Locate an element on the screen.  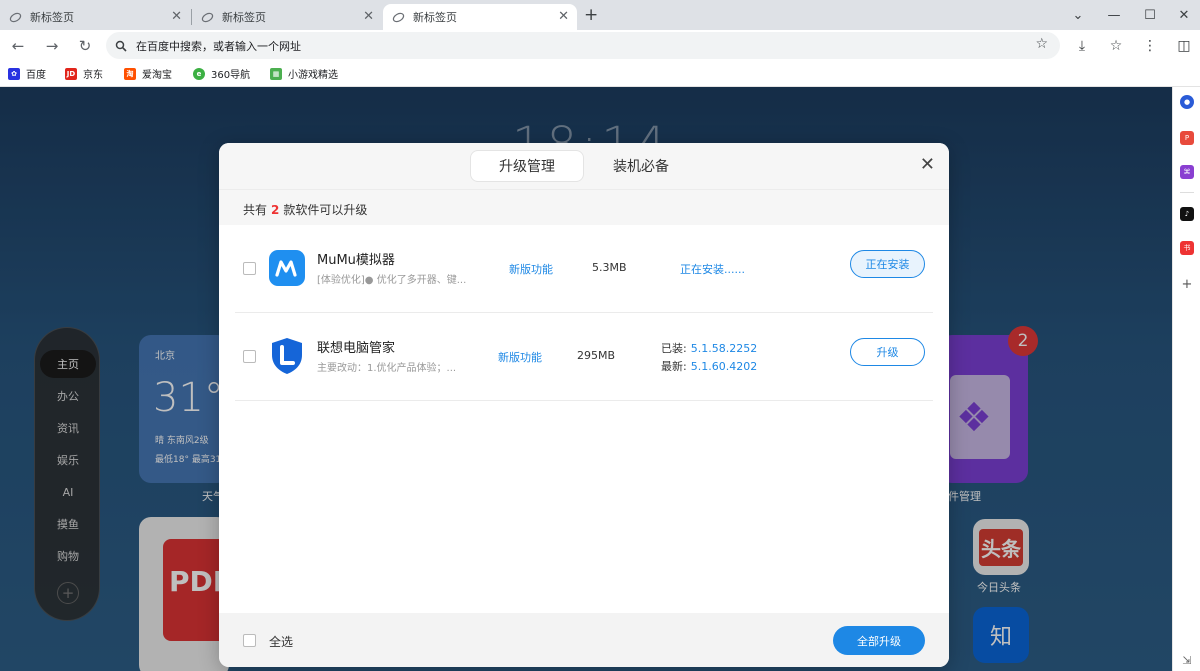
tab-essentials: 装机必备 is located at coordinates (641, 166).